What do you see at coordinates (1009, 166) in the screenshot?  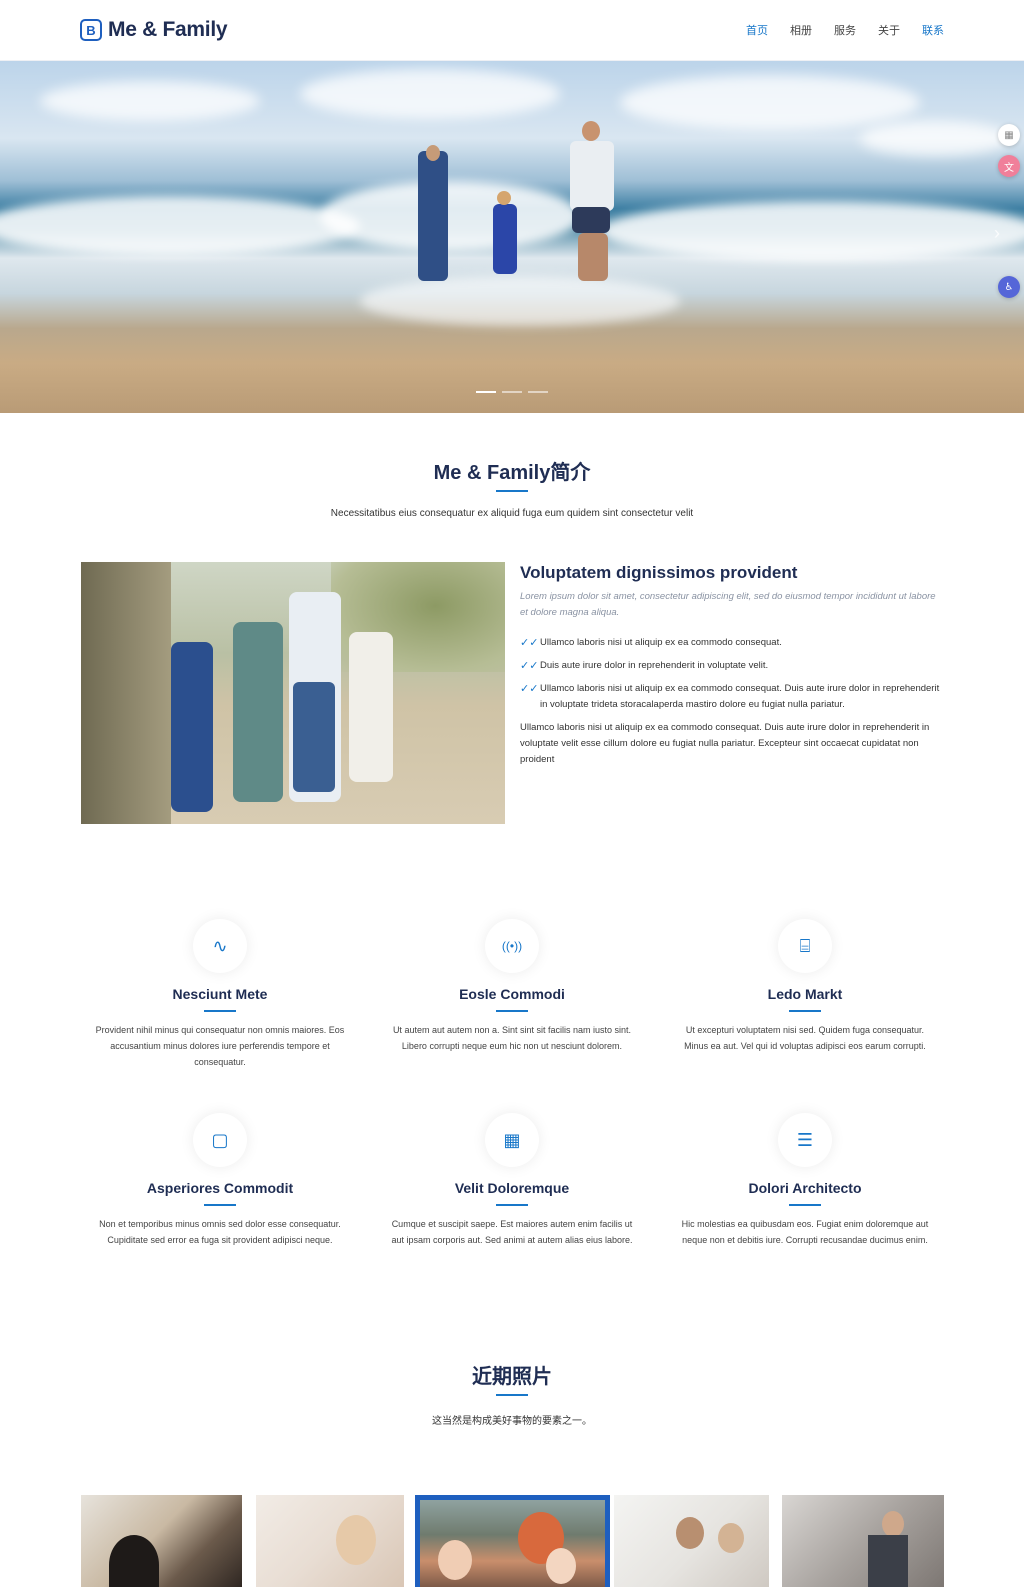 I see `translate-icon: 文` at bounding box center [1009, 166].